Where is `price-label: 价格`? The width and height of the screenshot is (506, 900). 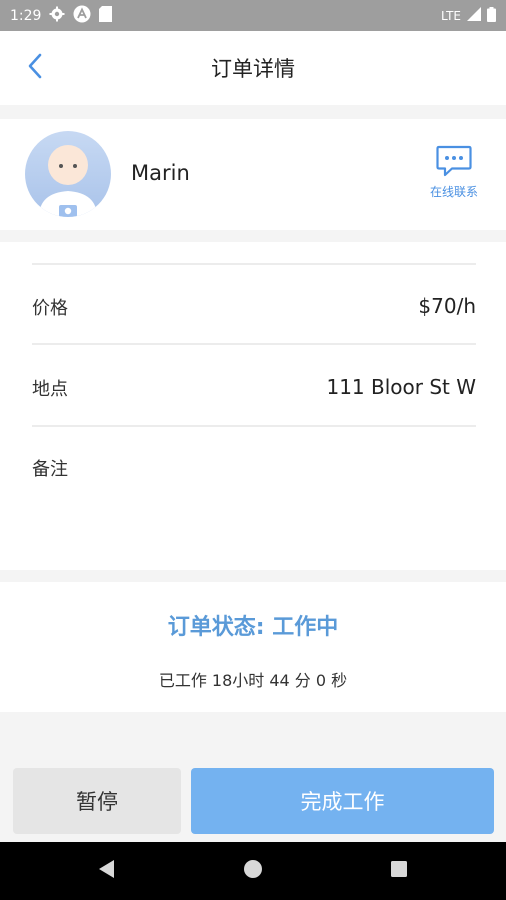 price-label: 价格 is located at coordinates (50, 308).